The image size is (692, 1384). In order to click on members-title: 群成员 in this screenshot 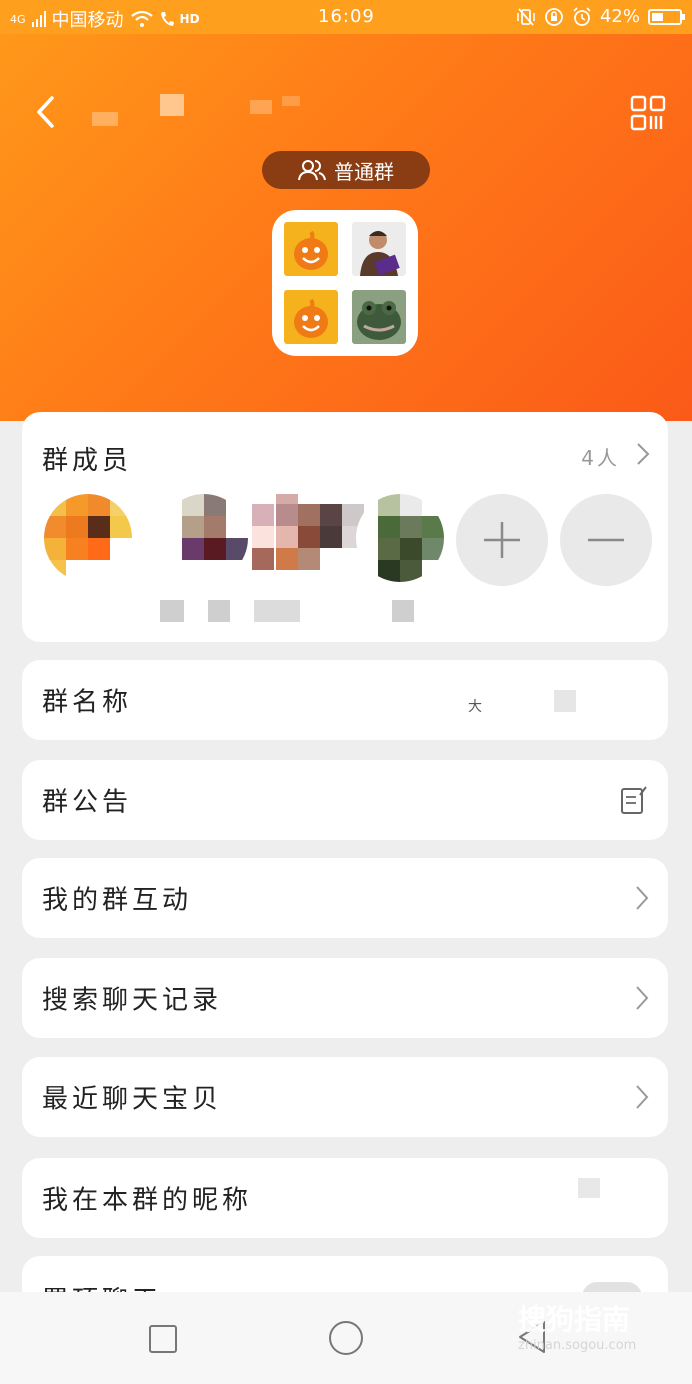, I will do `click(87, 461)`.